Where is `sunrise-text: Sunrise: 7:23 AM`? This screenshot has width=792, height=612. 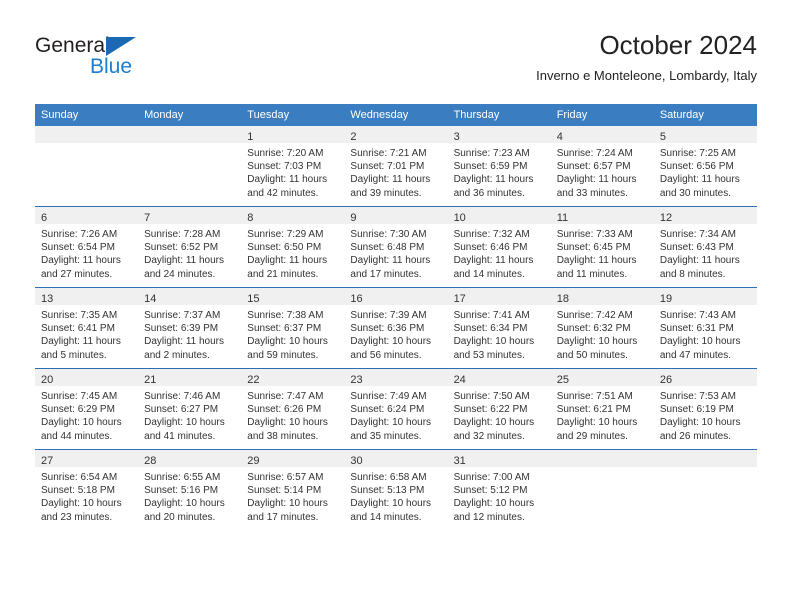
sunrise-text: Sunrise: 7:23 AM is located at coordinates (491, 153).